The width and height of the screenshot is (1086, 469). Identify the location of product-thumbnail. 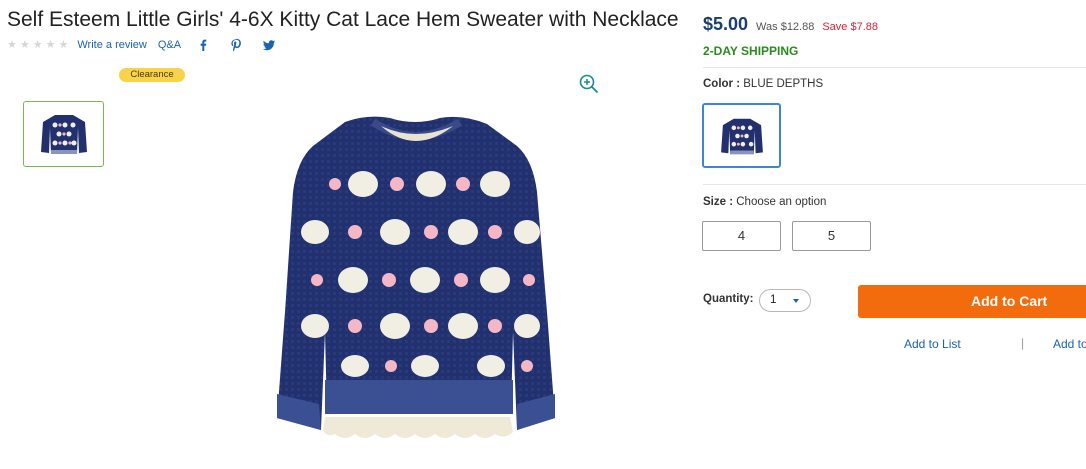
(63, 134).